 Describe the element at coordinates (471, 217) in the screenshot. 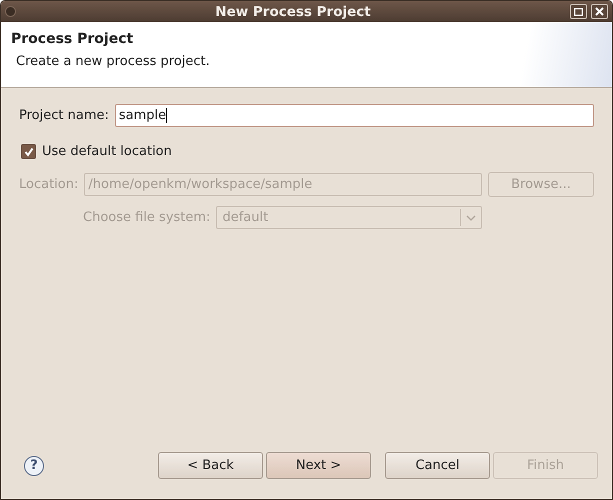

I see `caret-icon` at that location.